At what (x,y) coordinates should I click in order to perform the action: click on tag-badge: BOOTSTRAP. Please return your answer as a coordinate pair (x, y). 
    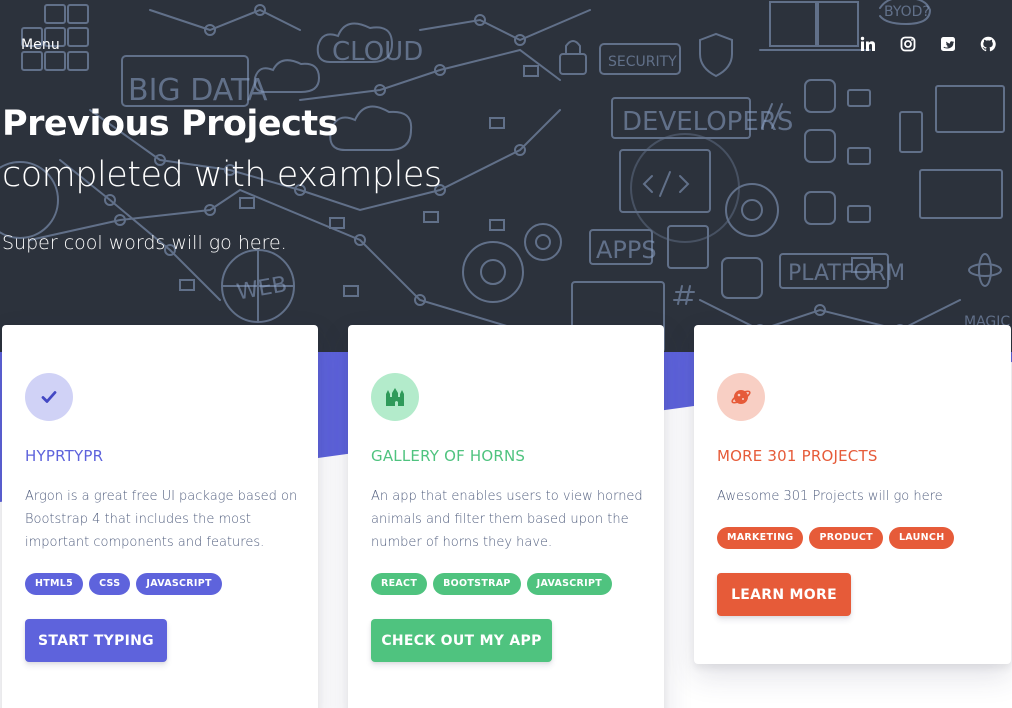
    Looking at the image, I should click on (477, 584).